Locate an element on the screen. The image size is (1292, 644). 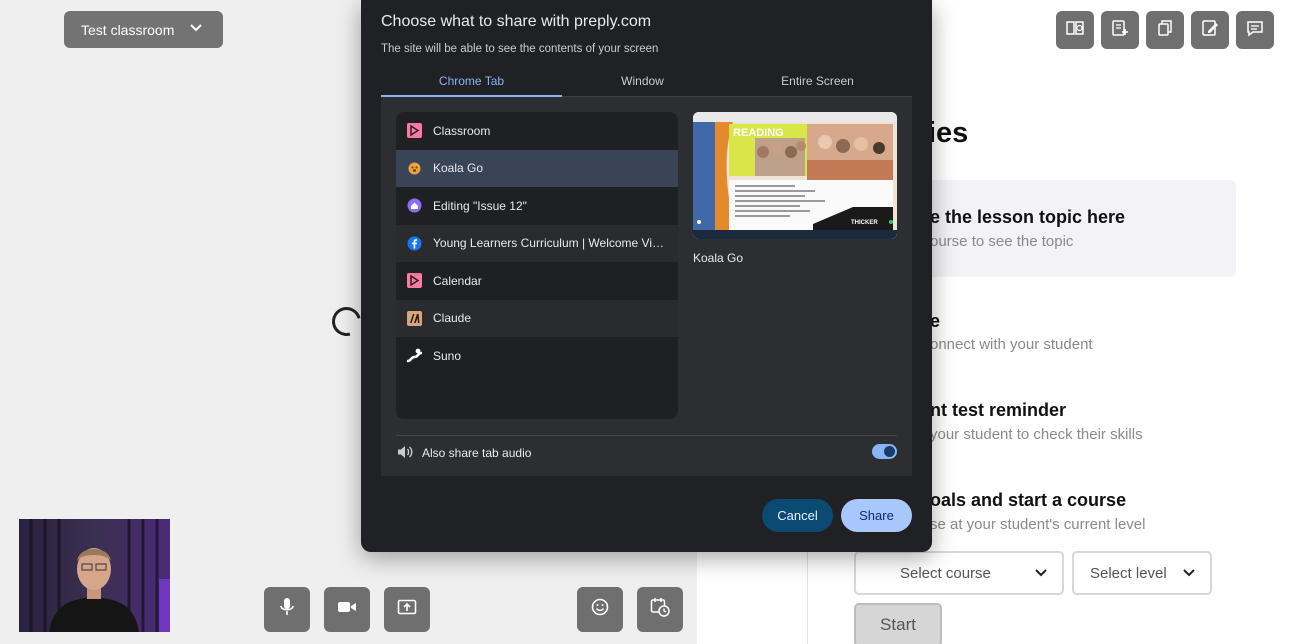
mic-icon is located at coordinates (287, 609).